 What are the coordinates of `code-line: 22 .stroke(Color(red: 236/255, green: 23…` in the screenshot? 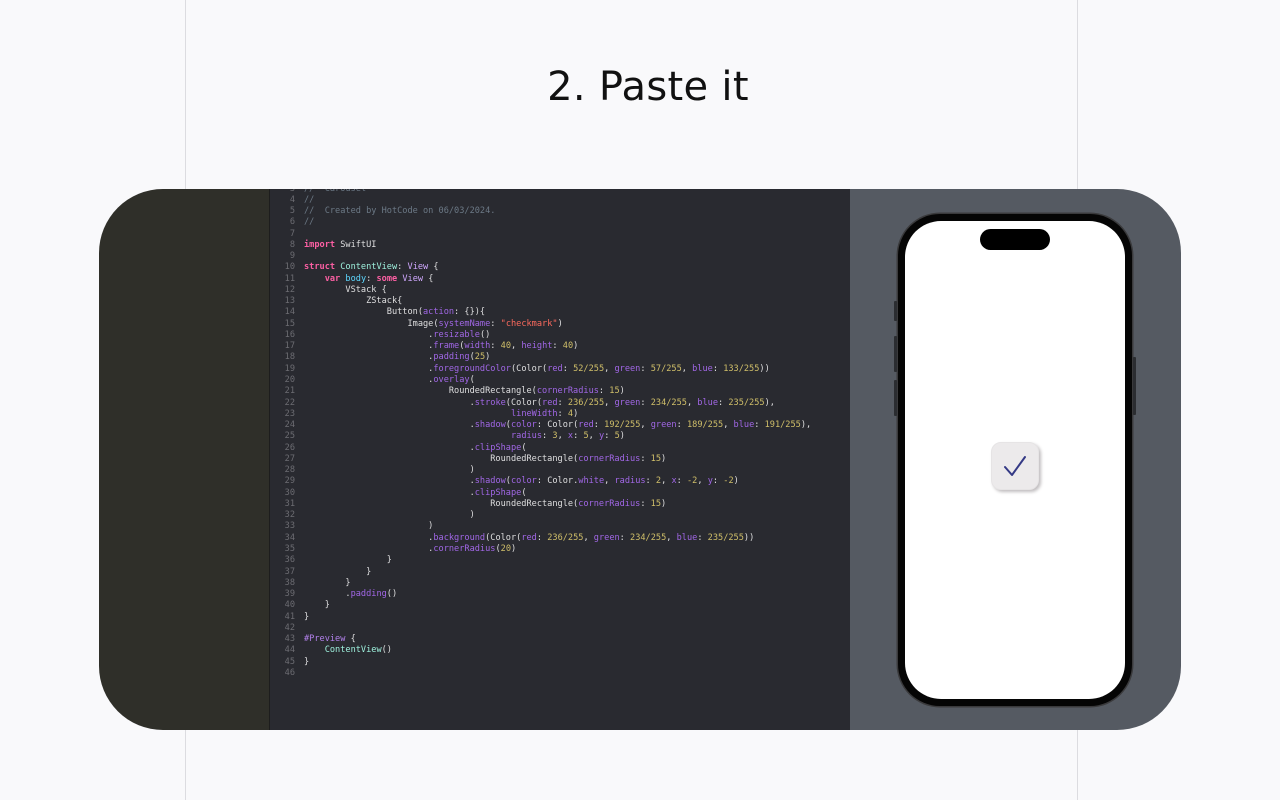 It's located at (540, 403).